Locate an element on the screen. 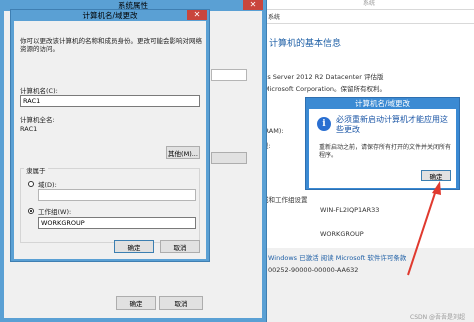 Image resolution: width=474 pixels, height=322 pixels. arrow-line is located at coordinates (422, 232).